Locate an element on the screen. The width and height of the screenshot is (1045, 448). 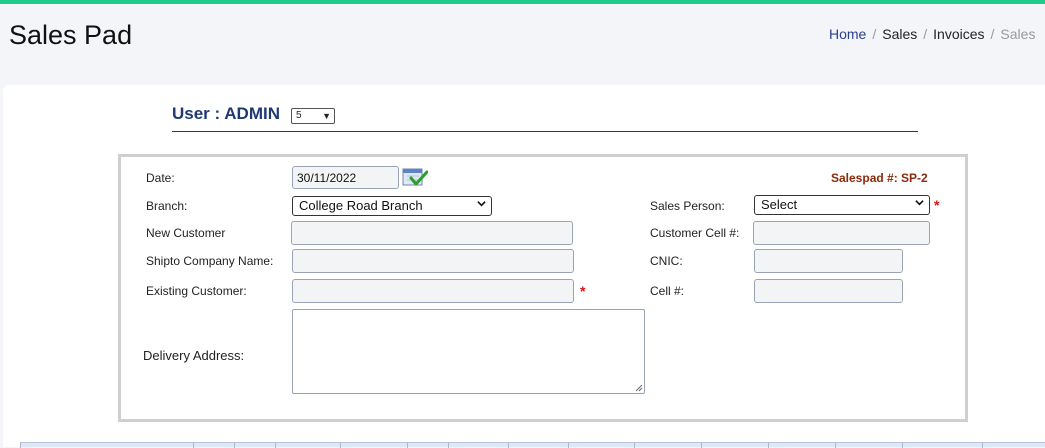
salespad-number: Salespad #: SP-2 is located at coordinates (879, 178).